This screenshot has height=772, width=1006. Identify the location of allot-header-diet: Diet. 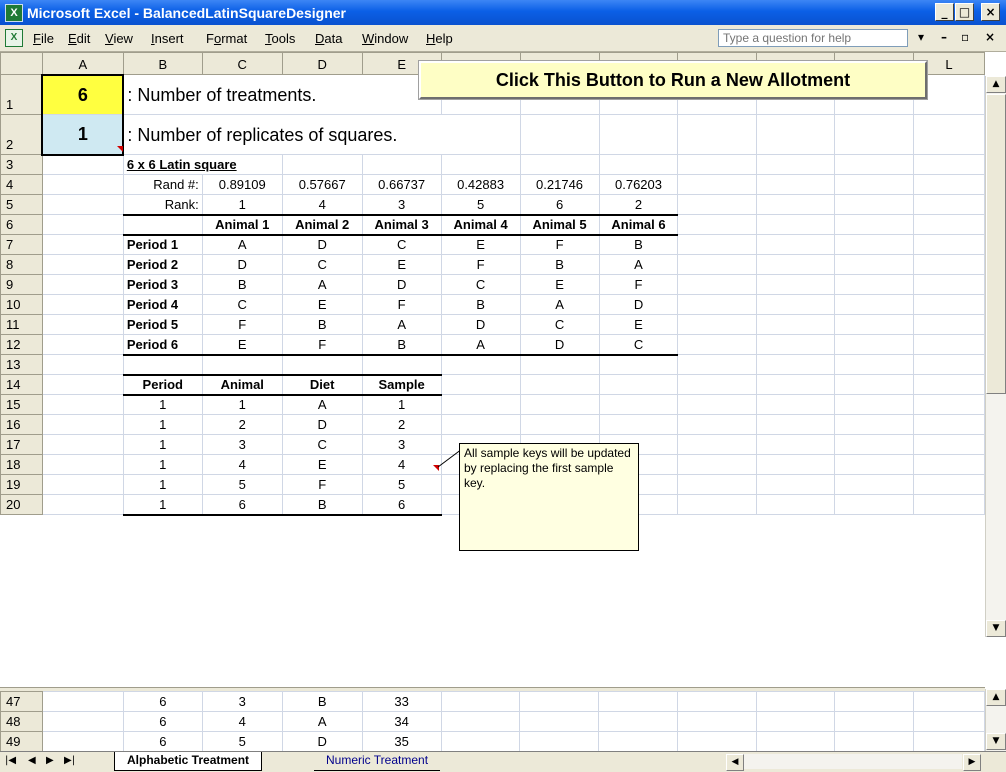
(322, 385).